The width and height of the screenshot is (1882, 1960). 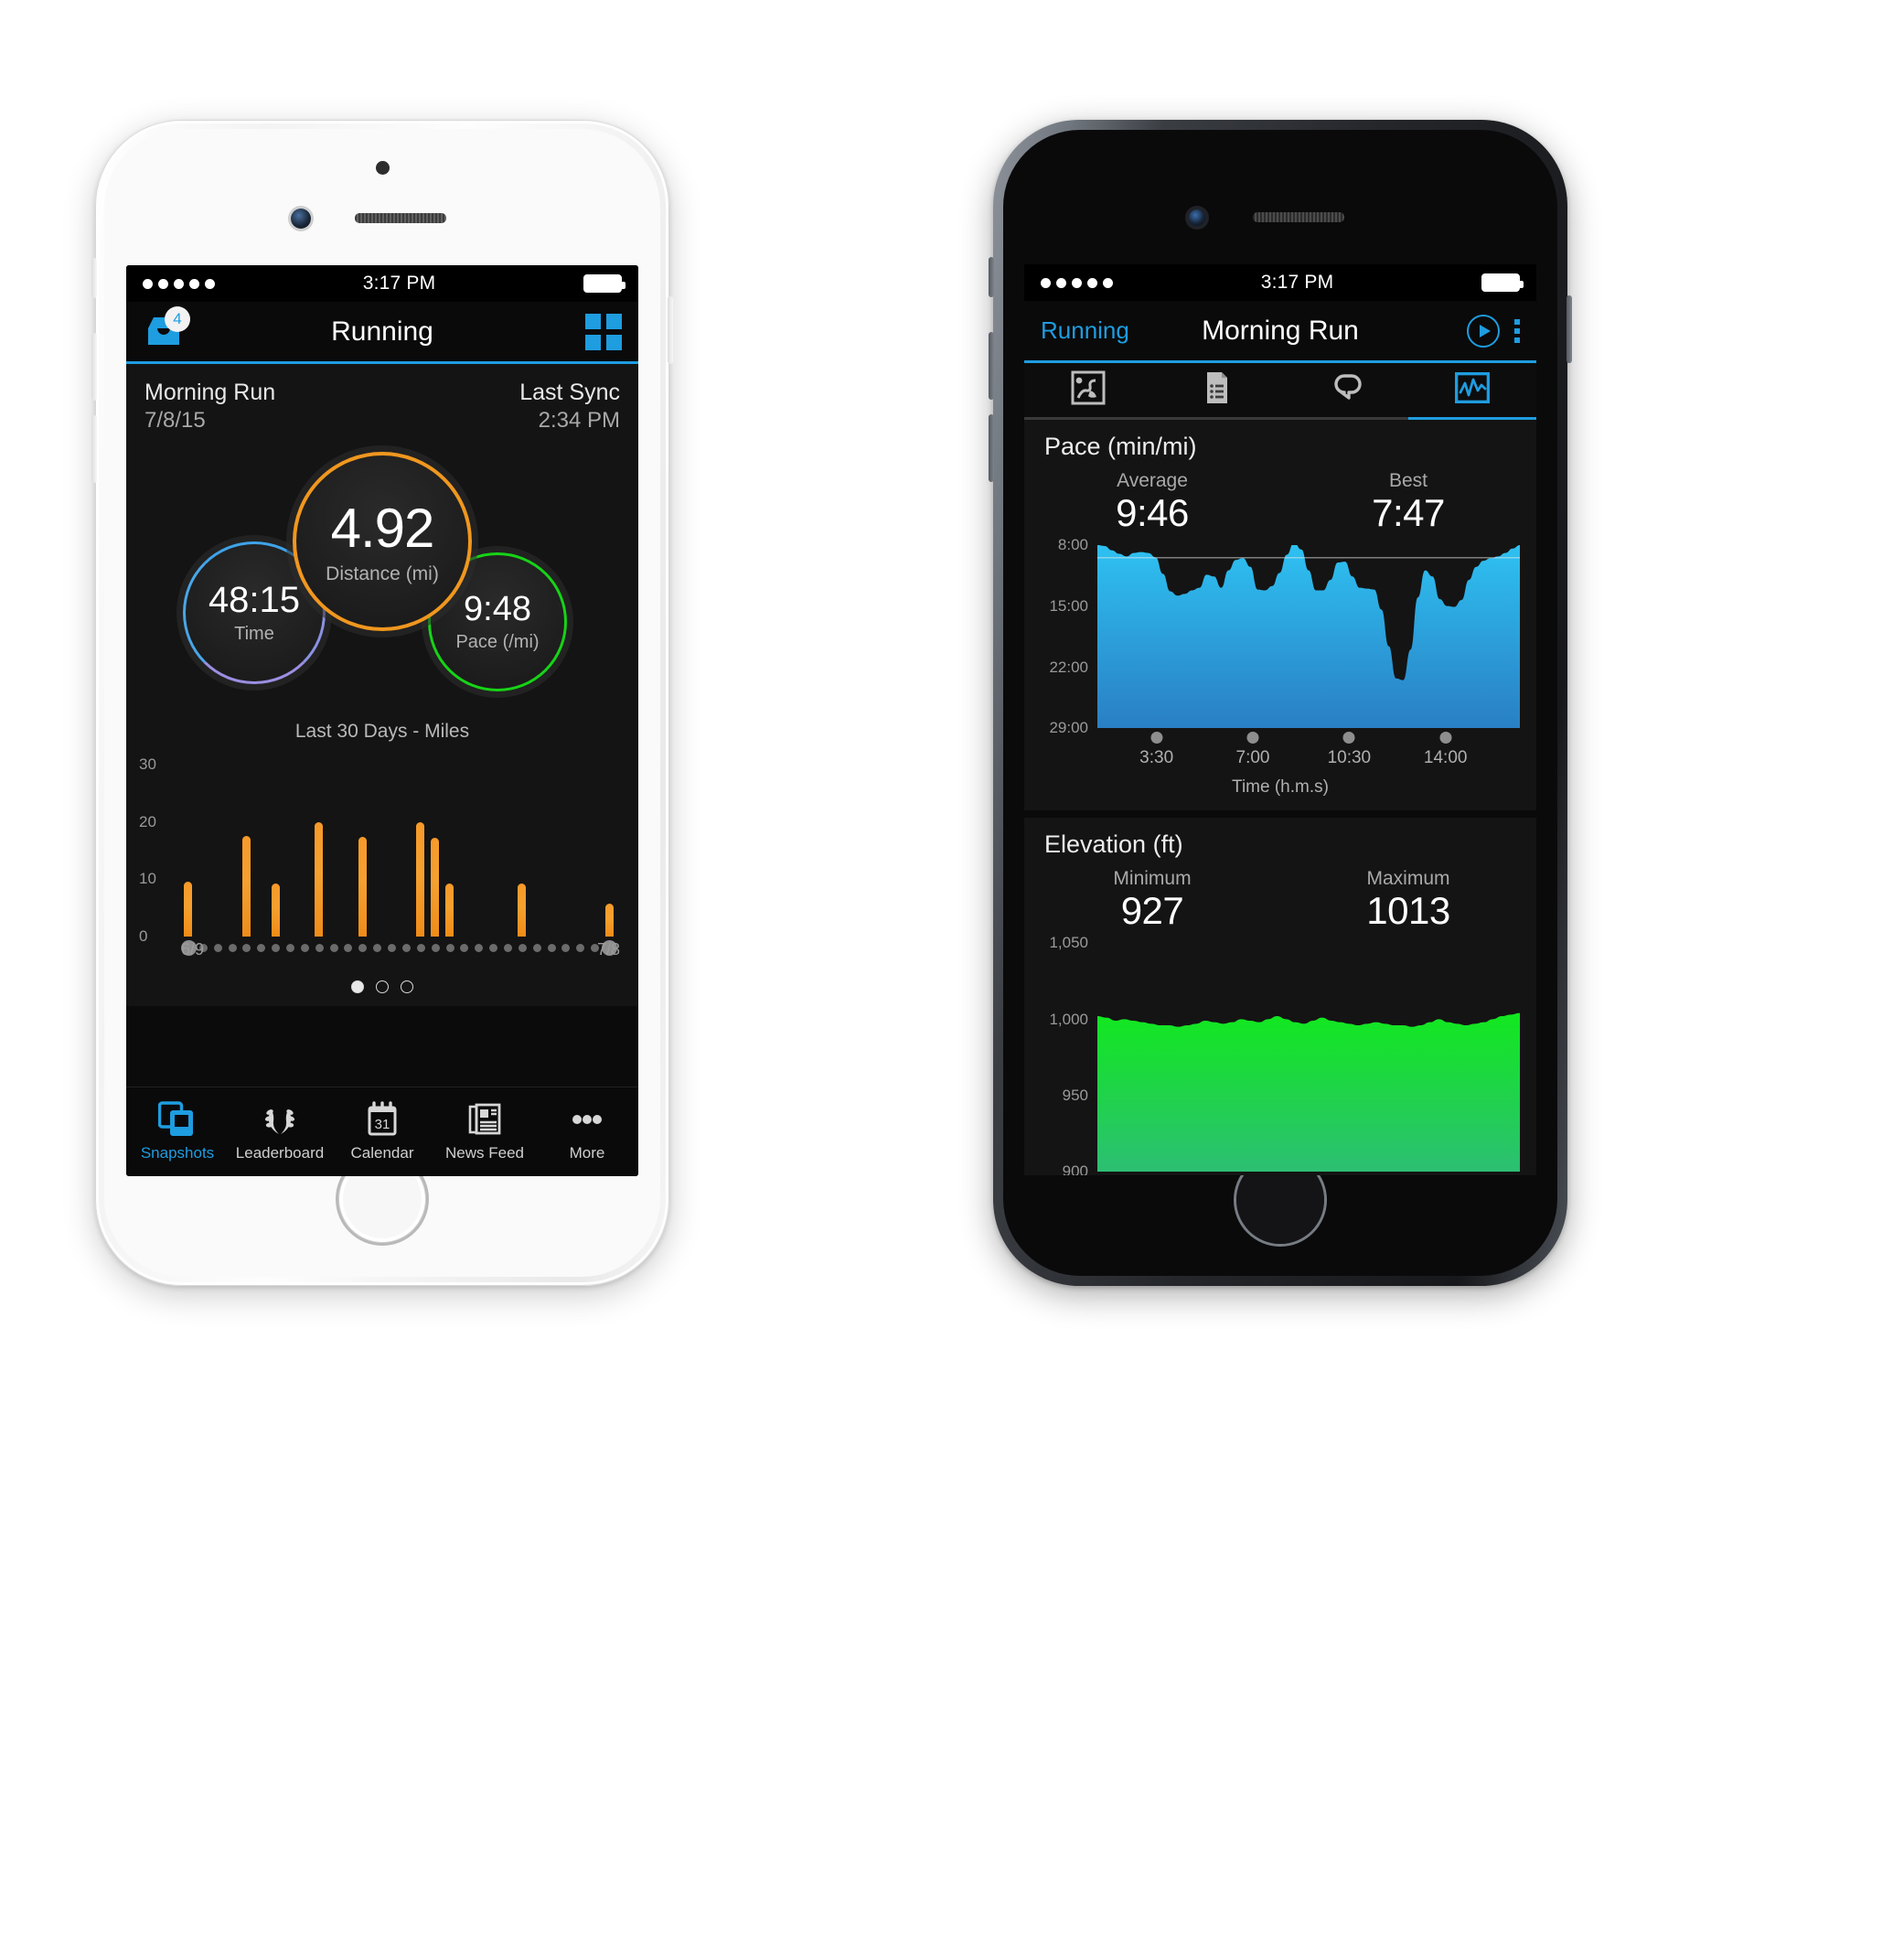 What do you see at coordinates (1569, 329) in the screenshot?
I see `power-button-right` at bounding box center [1569, 329].